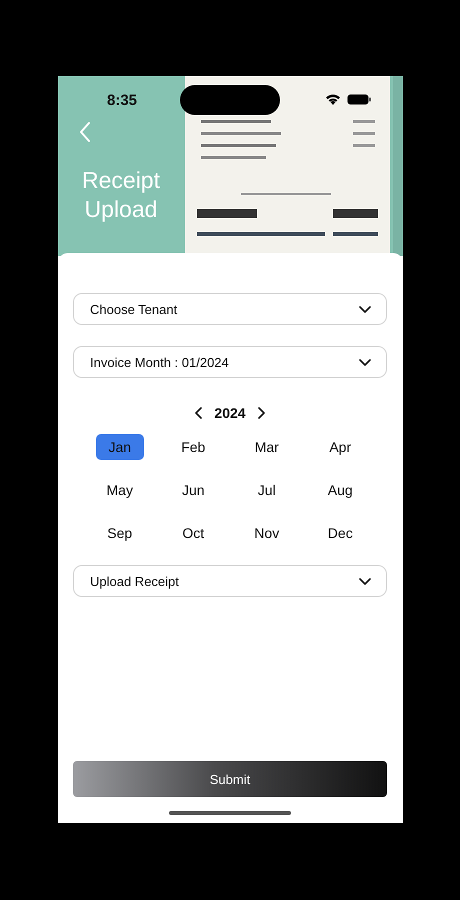  I want to click on month-option: Jan, so click(120, 447).